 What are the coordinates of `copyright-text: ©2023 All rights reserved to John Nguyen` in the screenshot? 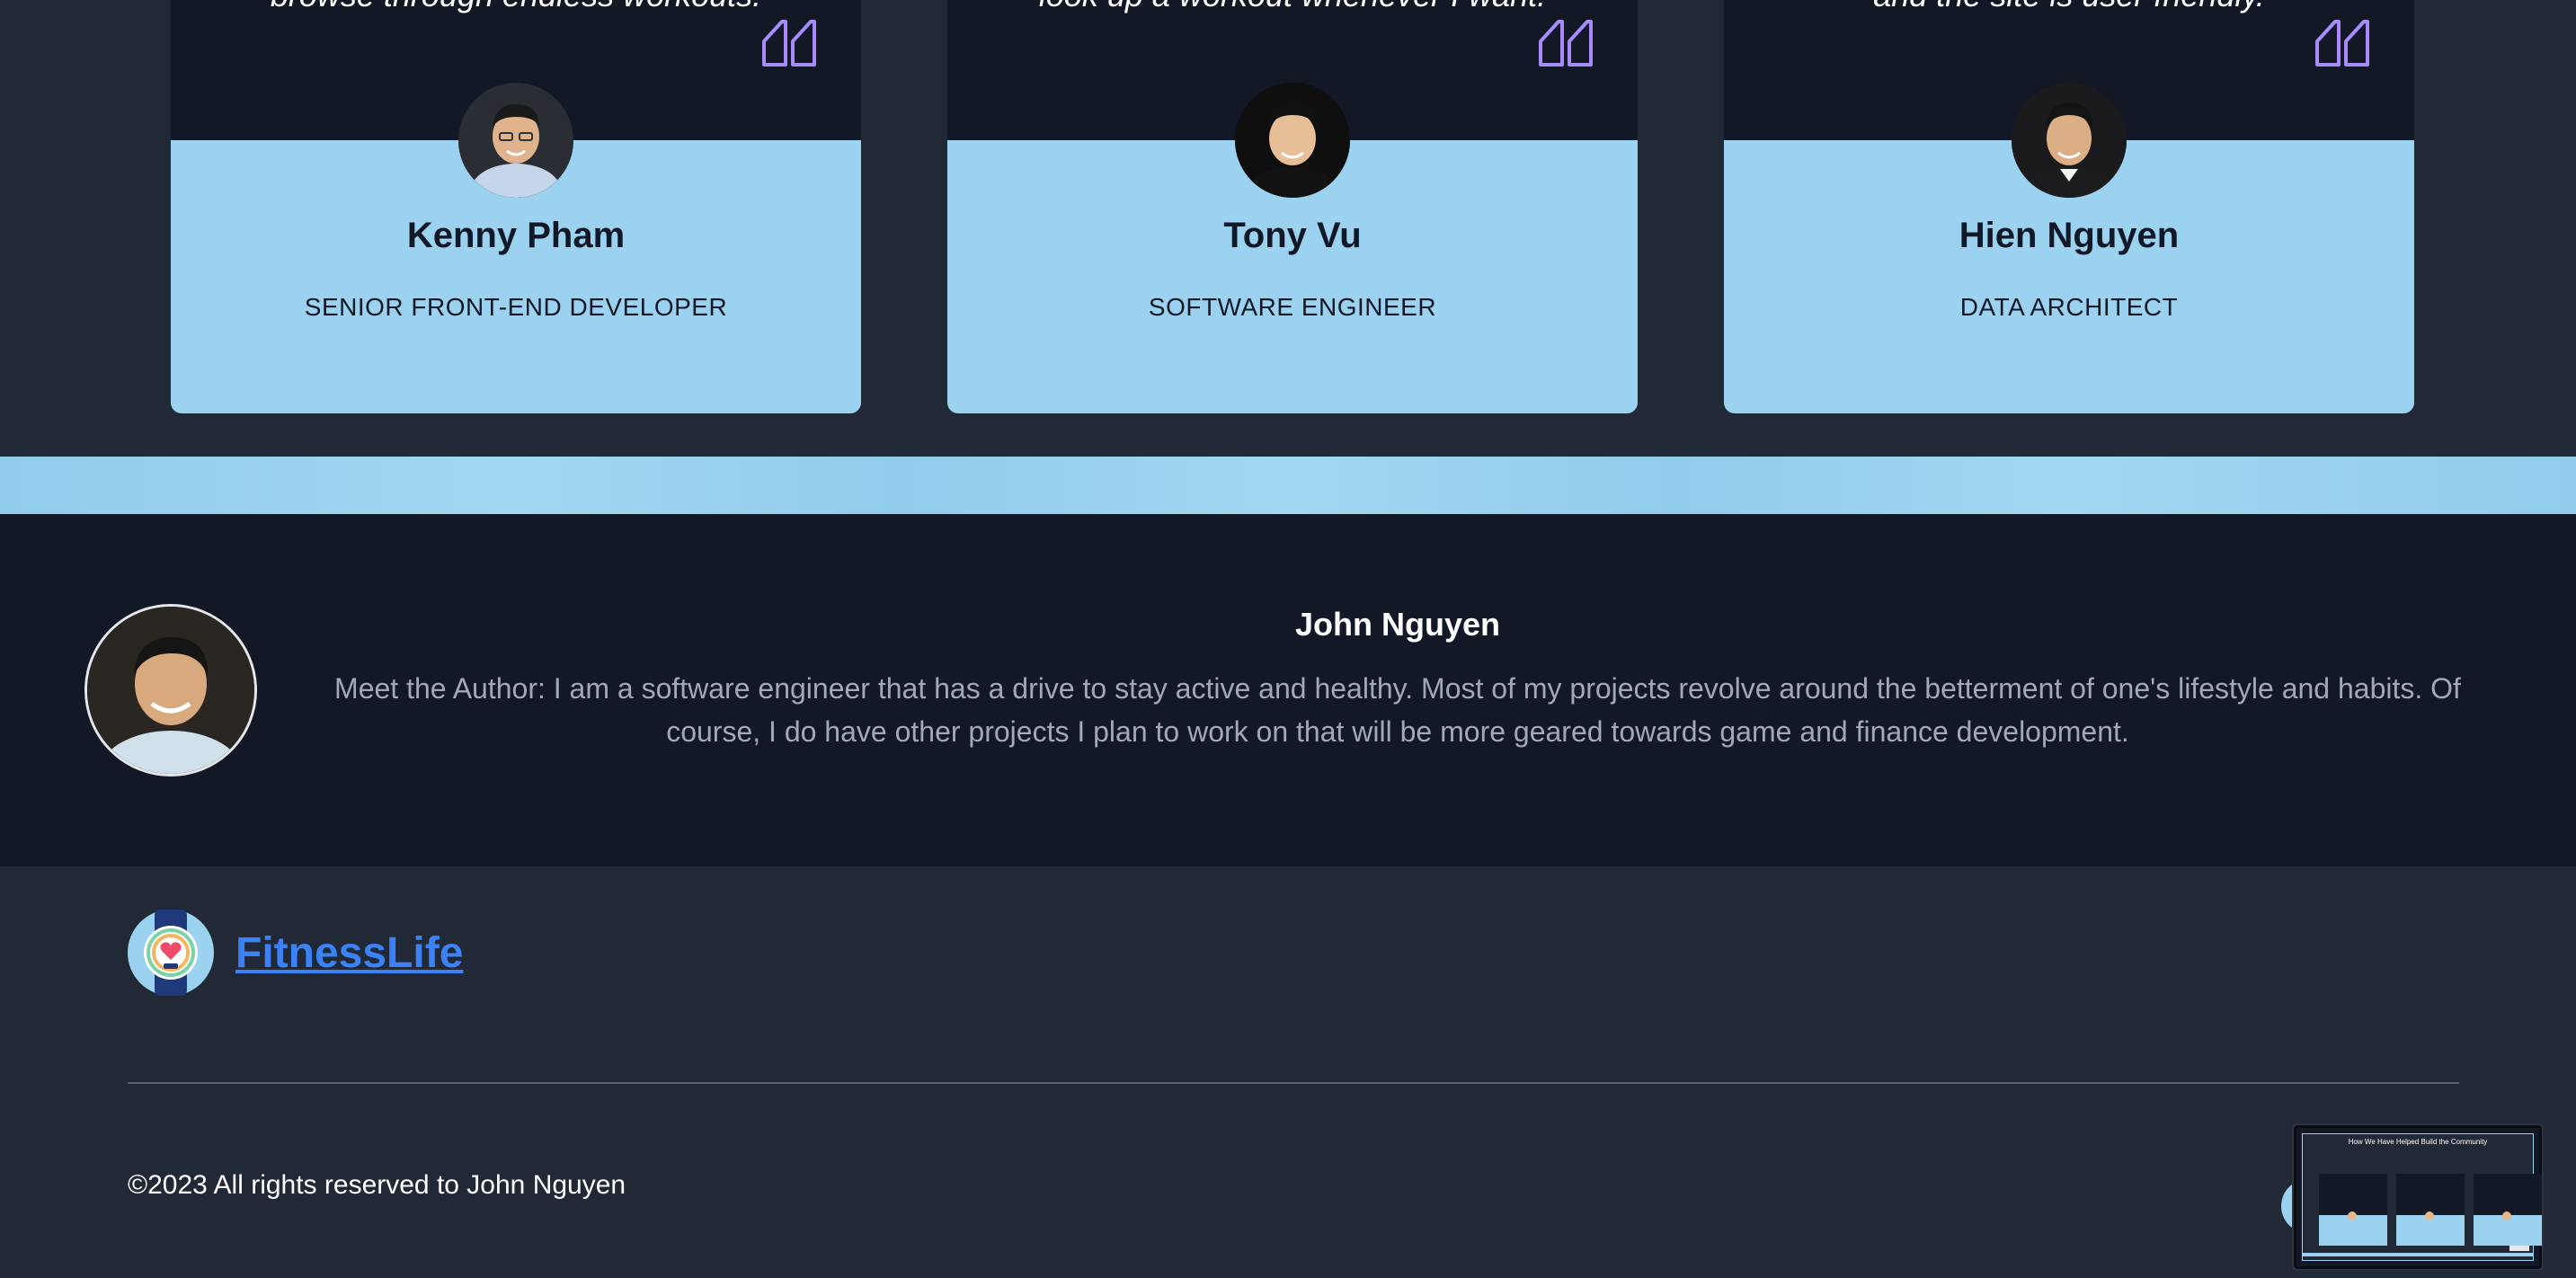 It's located at (377, 1185).